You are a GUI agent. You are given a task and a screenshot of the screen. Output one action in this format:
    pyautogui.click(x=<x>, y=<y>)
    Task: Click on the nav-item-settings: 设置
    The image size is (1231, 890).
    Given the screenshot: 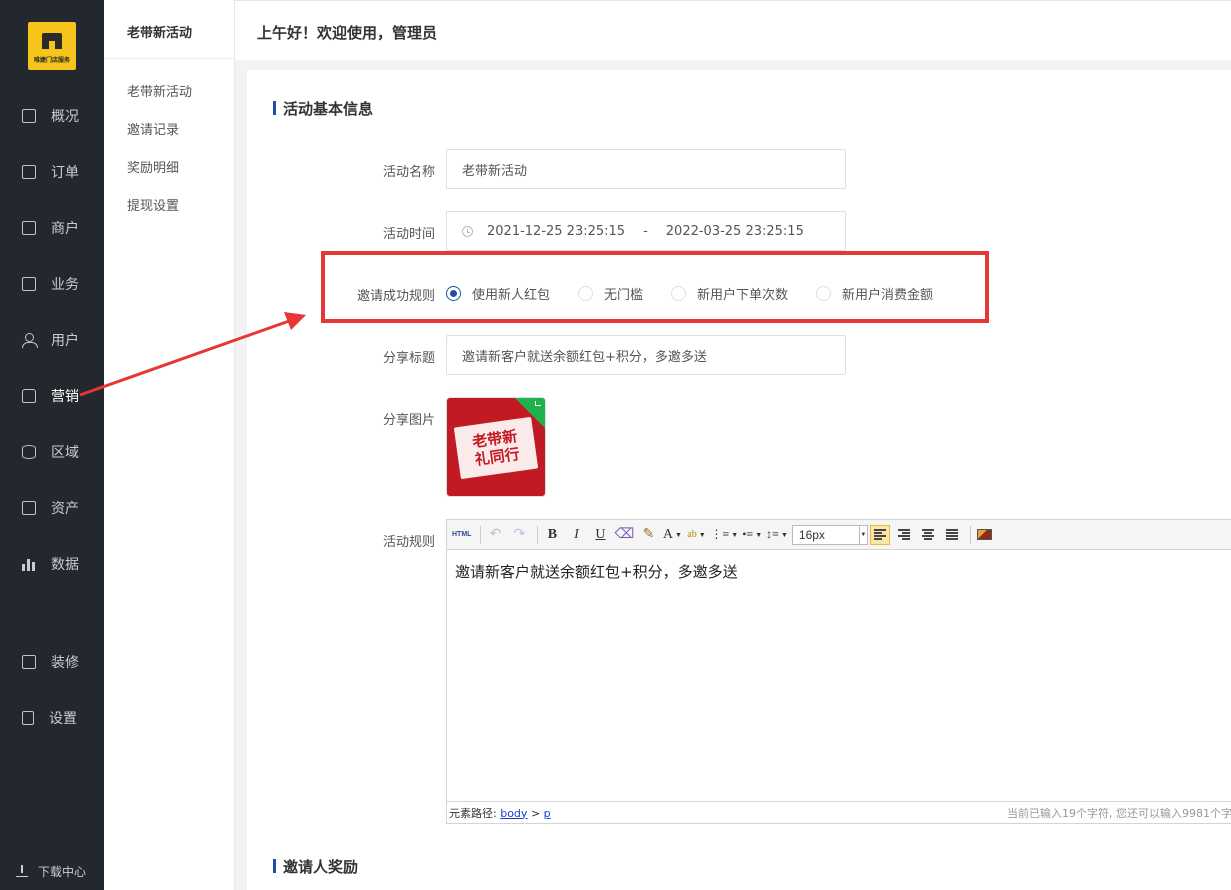 What is the action you would take?
    pyautogui.click(x=52, y=718)
    